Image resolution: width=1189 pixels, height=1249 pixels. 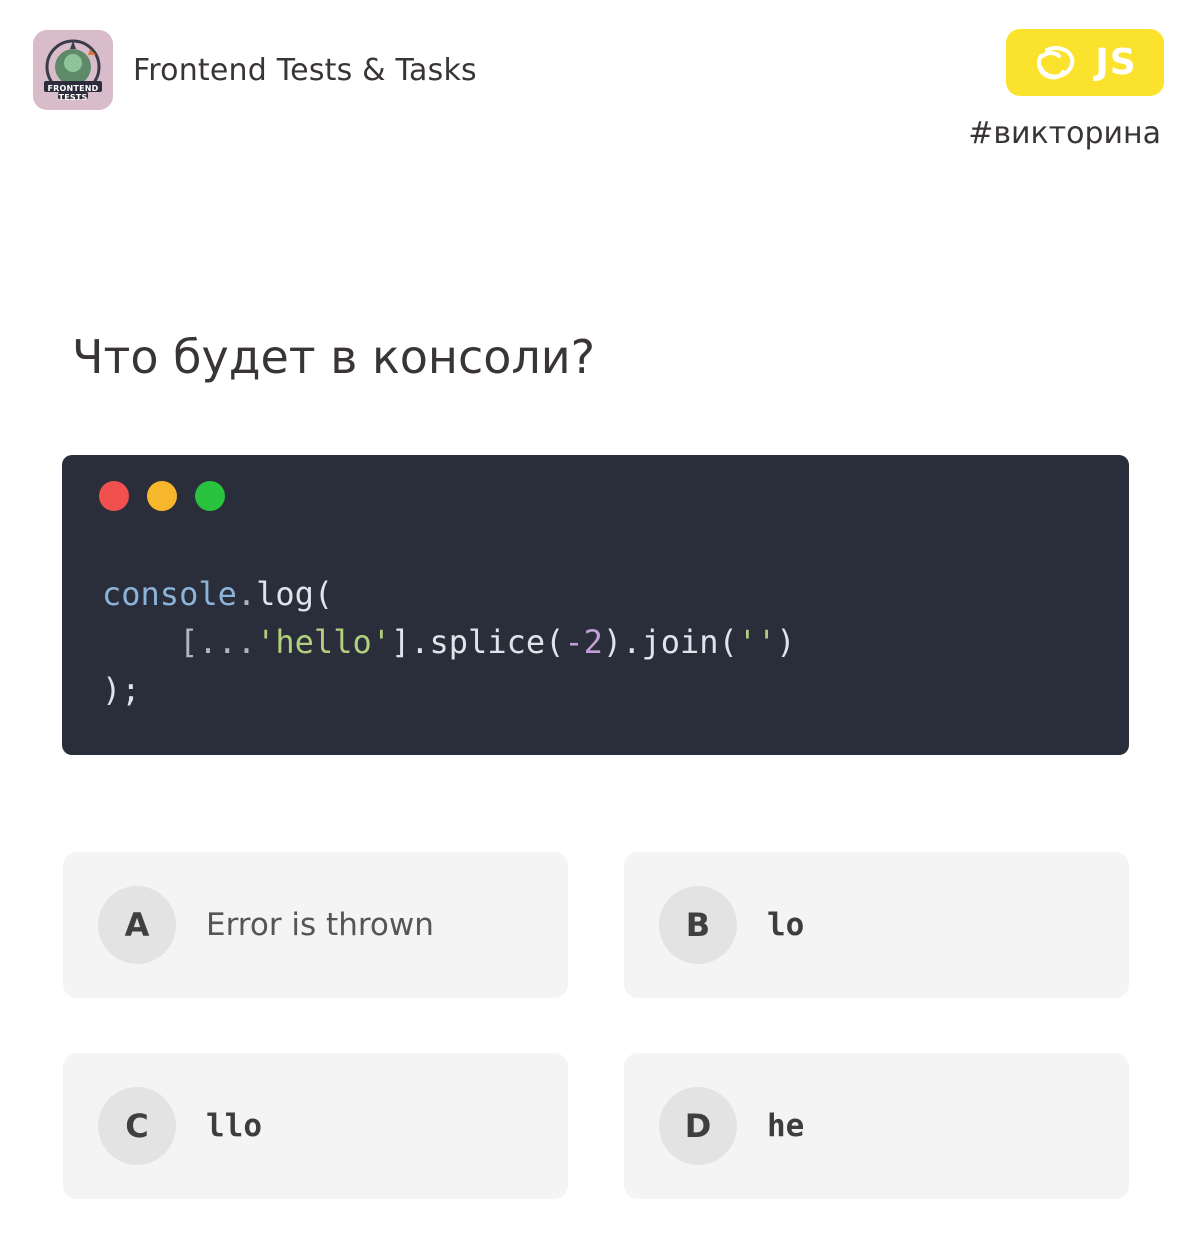 I want to click on answer-option-d: D he, so click(x=876, y=1126).